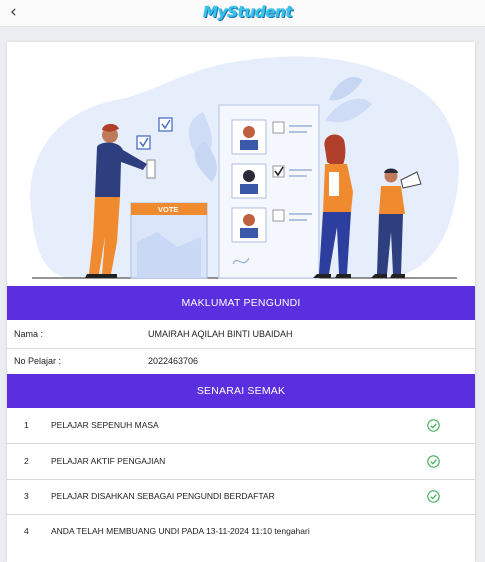 The width and height of the screenshot is (485, 562). Describe the element at coordinates (241, 462) in the screenshot. I see `checklist-item: 2 PELAJAR AKTIF PENGAJIAN` at that location.